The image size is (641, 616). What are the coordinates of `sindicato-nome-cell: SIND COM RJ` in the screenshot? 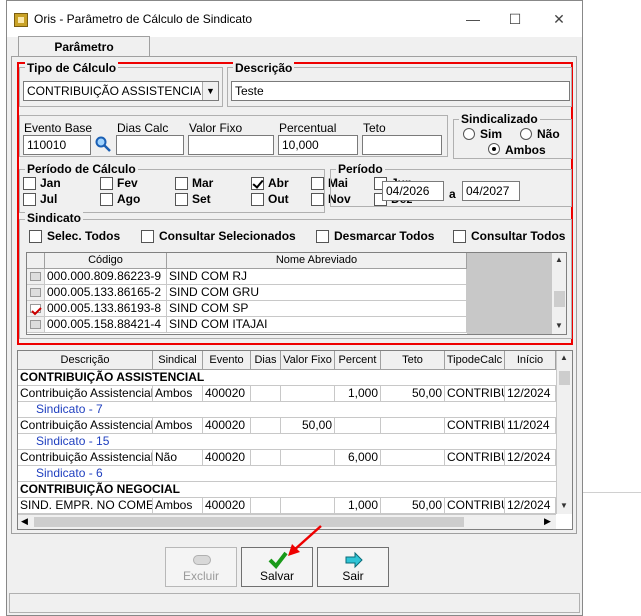 It's located at (317, 277).